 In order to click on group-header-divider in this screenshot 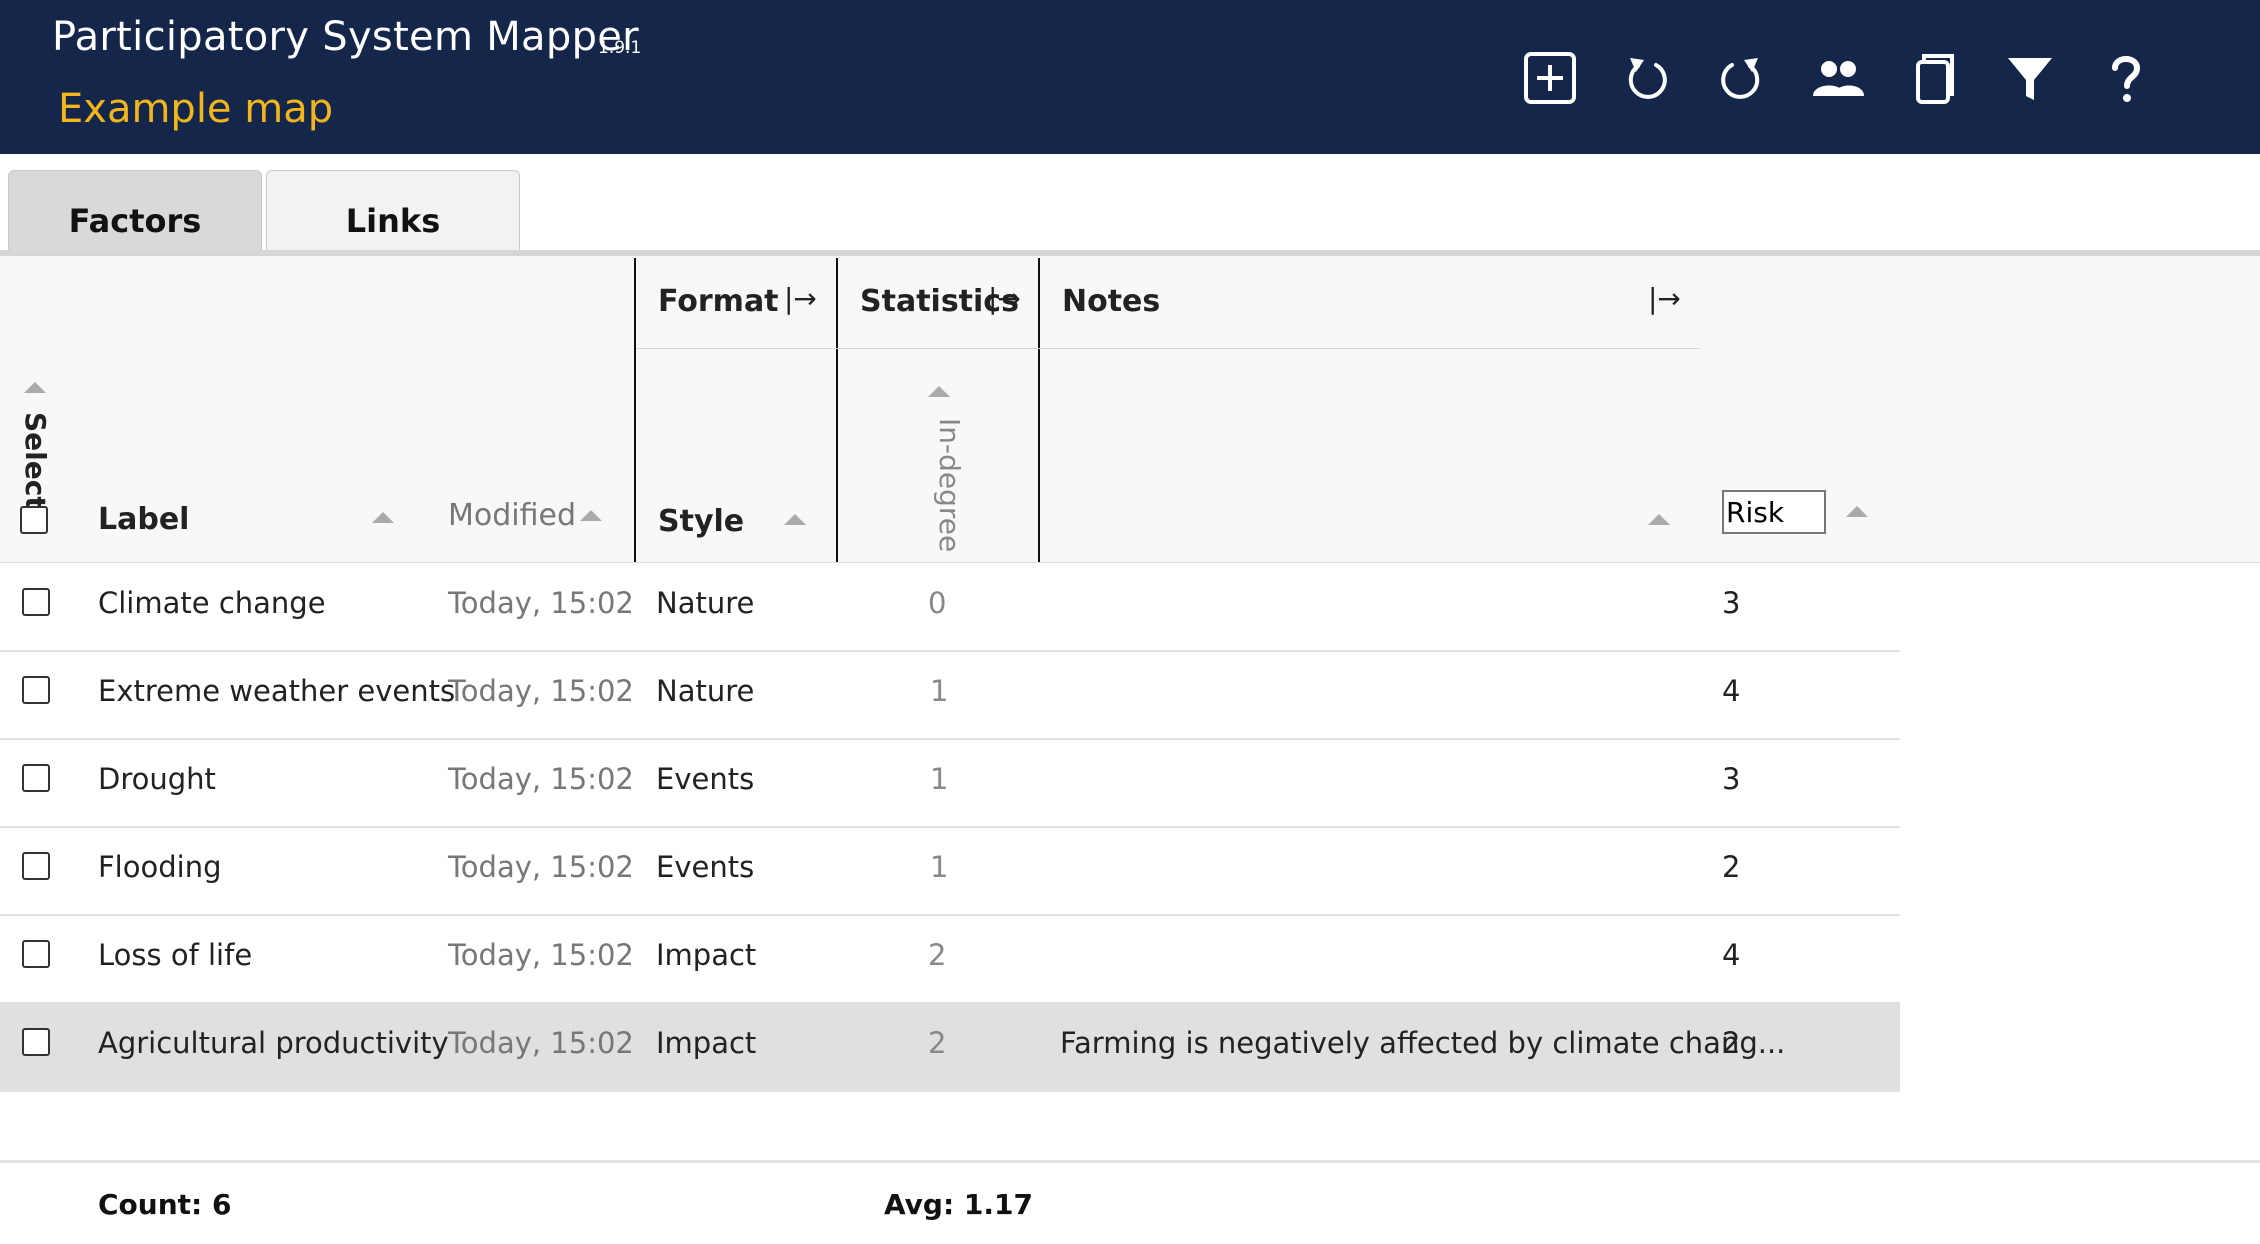, I will do `click(1168, 348)`.